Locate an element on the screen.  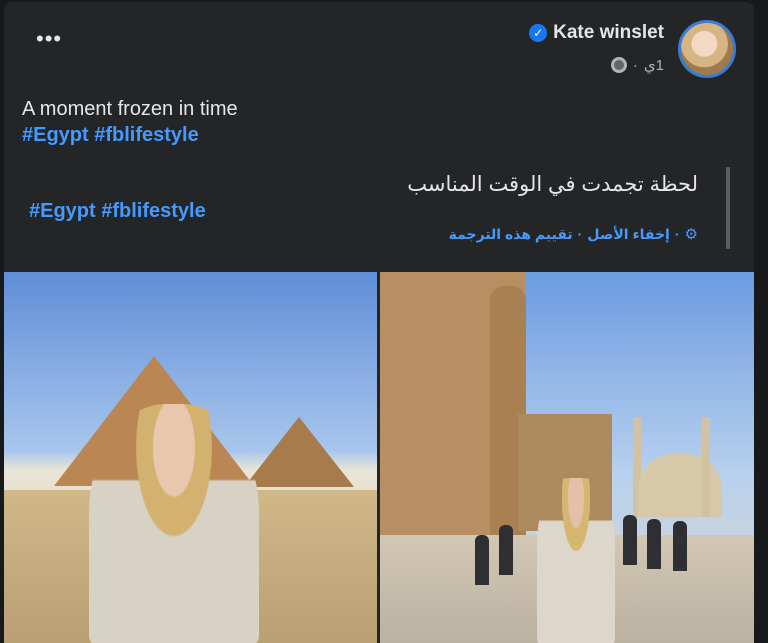
rate-translation-link: تقييم هذه الترجمة is located at coordinates (511, 234).